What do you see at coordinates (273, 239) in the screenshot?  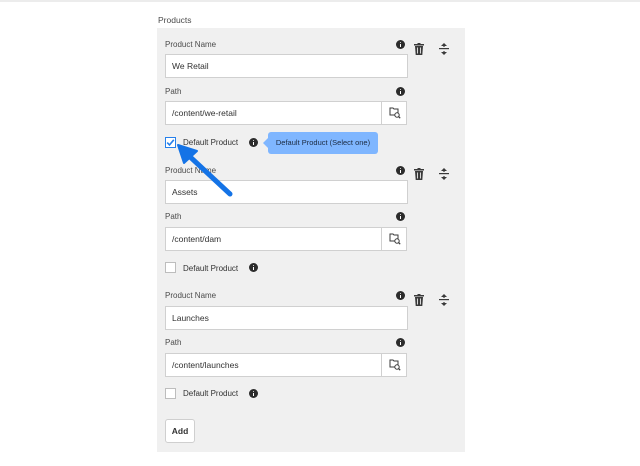 I see `path-input: /content/dam` at bounding box center [273, 239].